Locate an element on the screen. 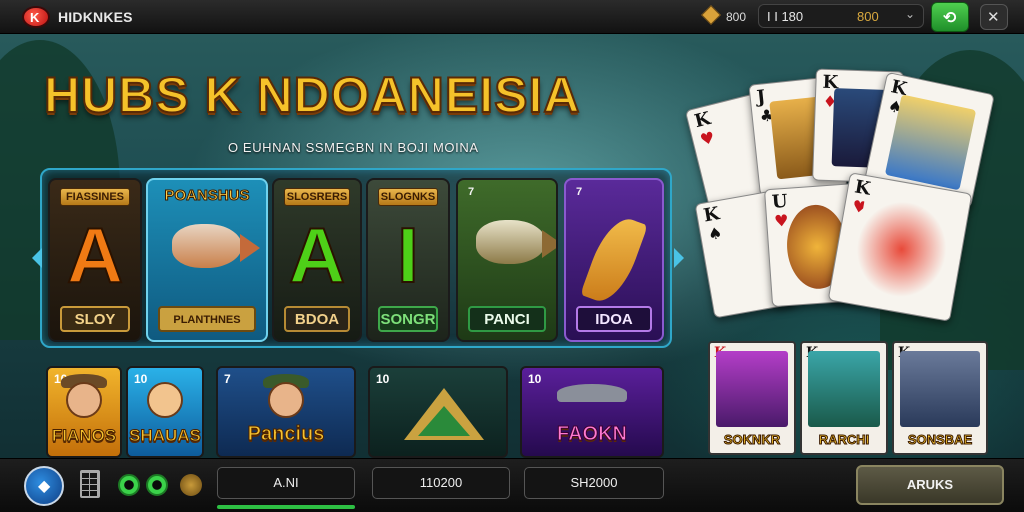 This screenshot has height=512, width=1024. character-card: K RARCHI is located at coordinates (844, 398).